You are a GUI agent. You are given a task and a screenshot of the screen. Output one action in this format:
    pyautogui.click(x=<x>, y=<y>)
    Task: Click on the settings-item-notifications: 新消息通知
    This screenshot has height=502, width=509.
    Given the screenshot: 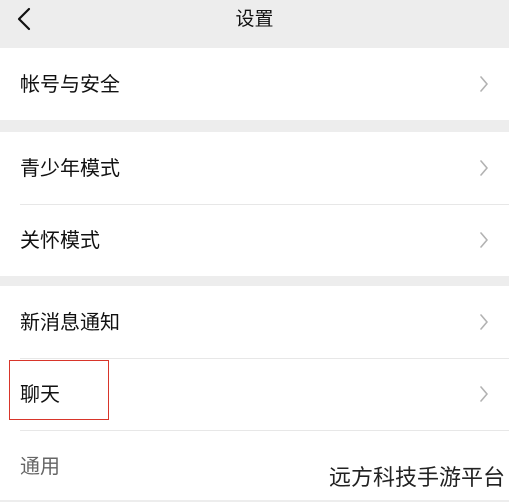 What is the action you would take?
    pyautogui.click(x=254, y=322)
    